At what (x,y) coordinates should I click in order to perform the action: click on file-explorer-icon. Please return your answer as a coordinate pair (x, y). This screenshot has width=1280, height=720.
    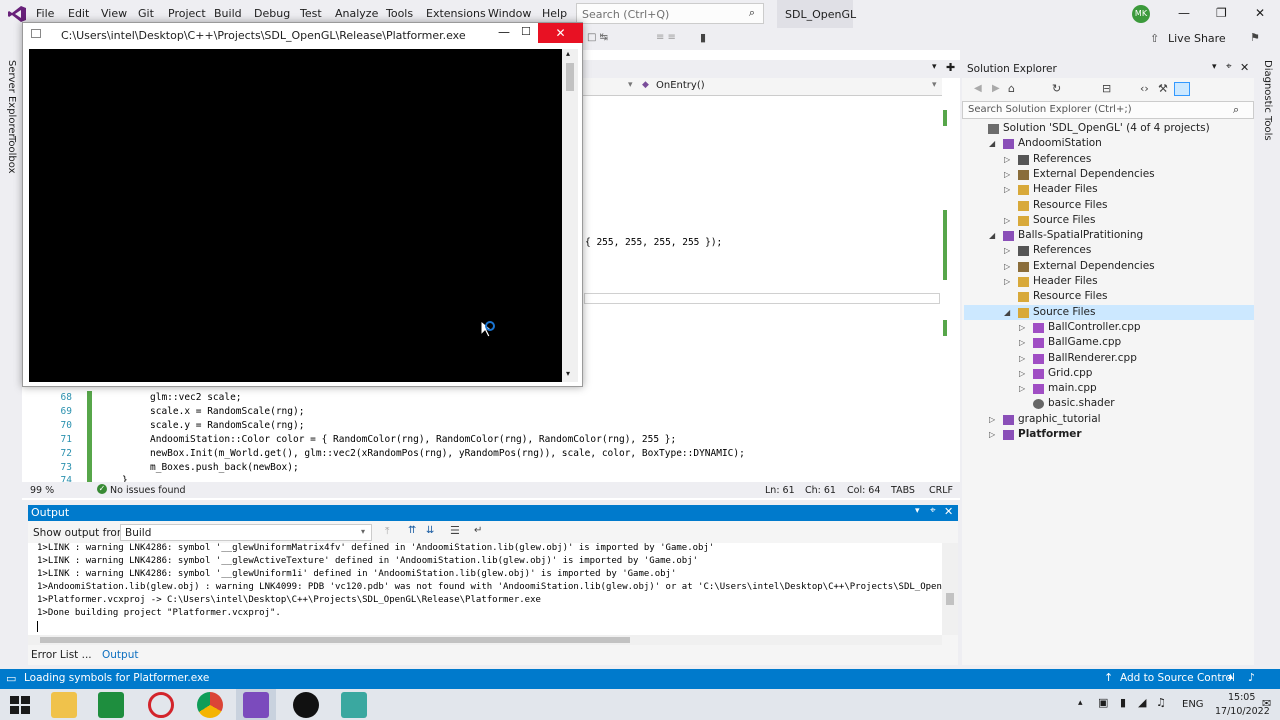
    Looking at the image, I should click on (64, 705).